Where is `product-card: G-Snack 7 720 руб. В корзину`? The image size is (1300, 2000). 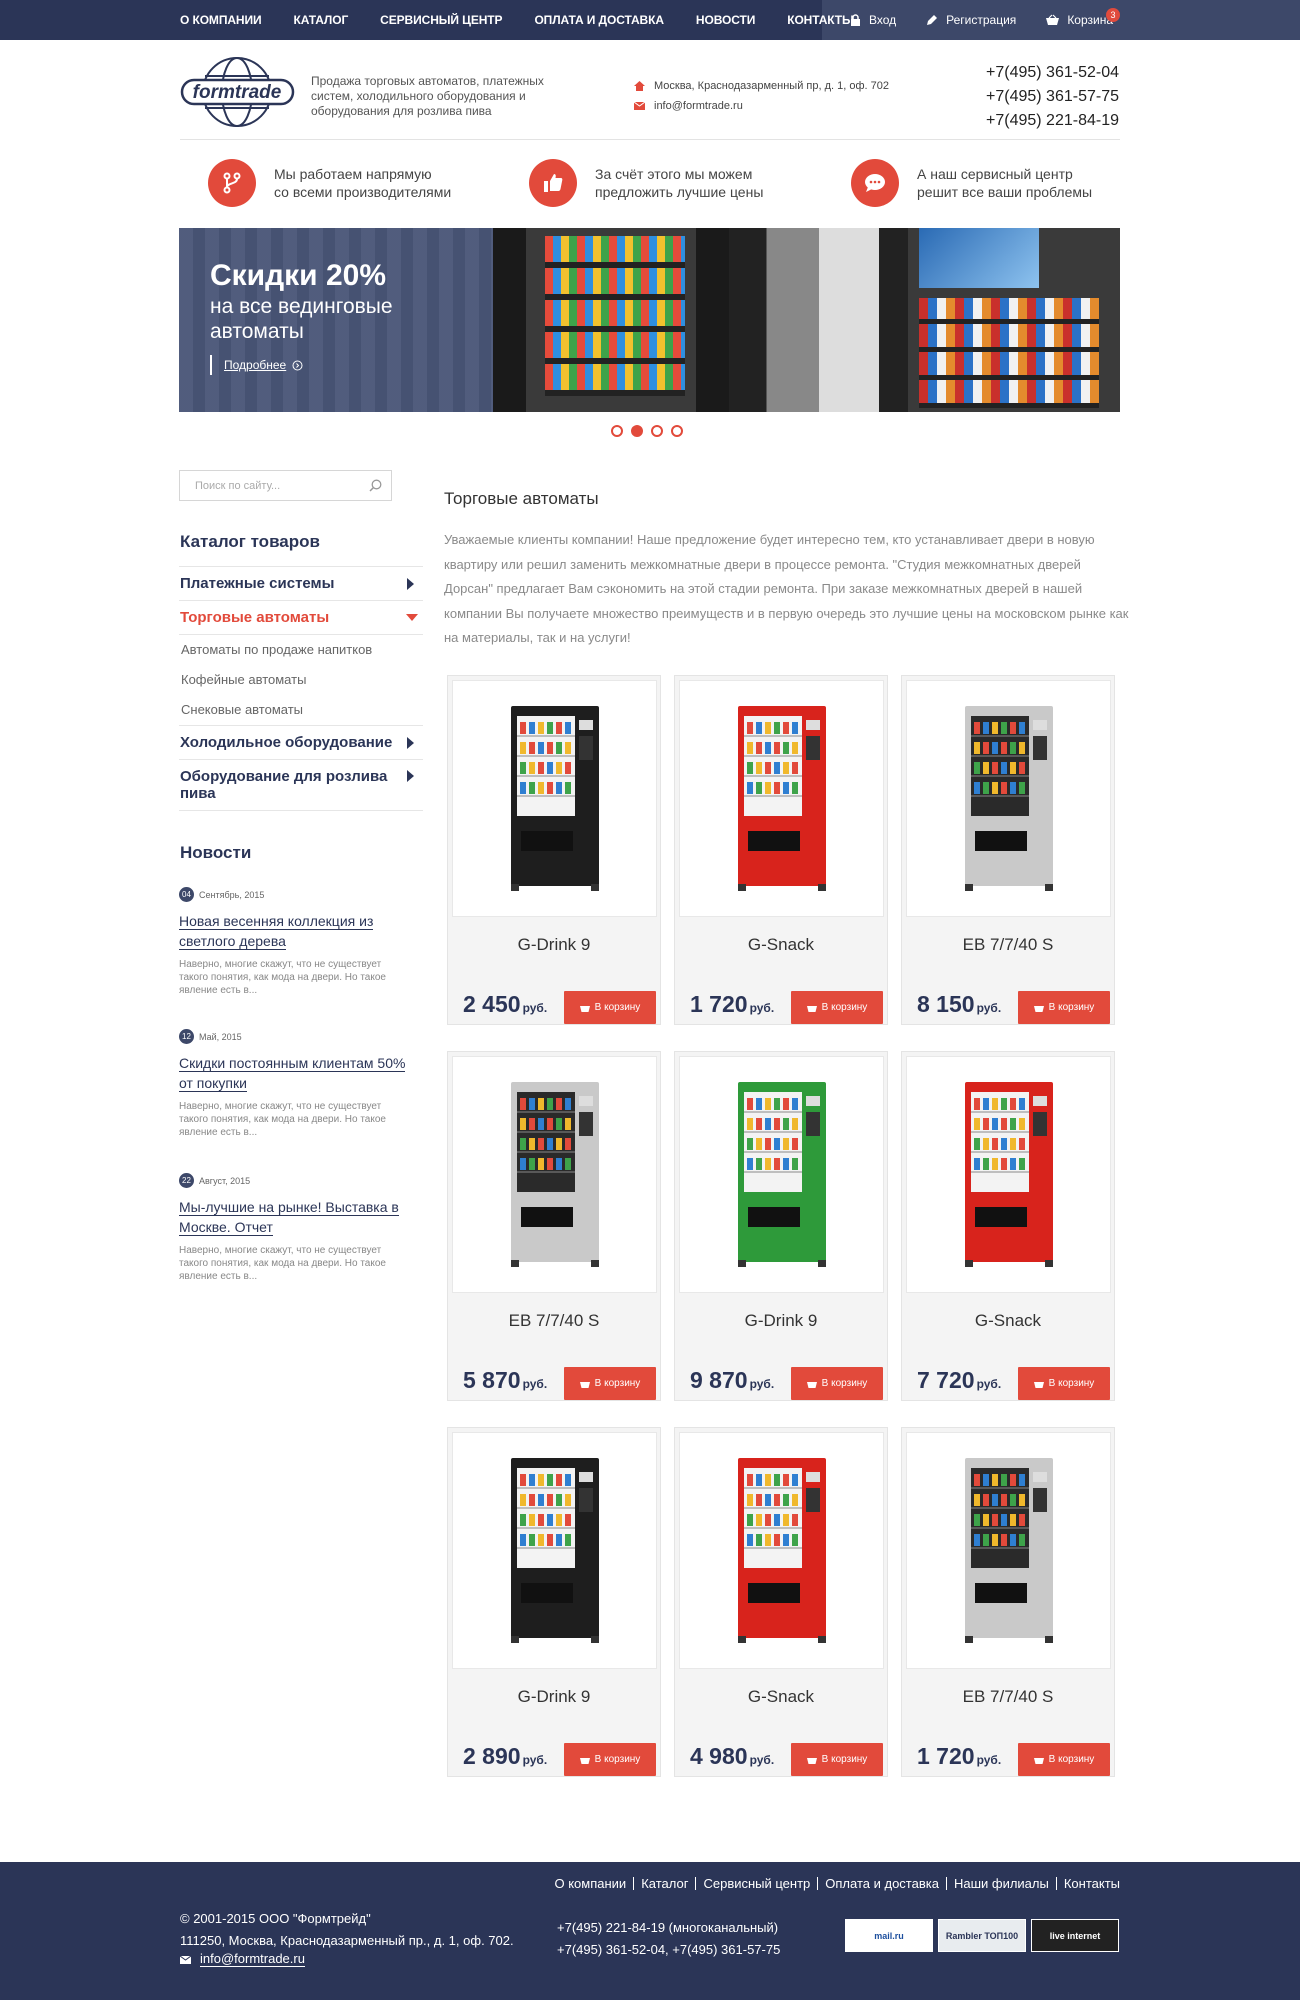 product-card: G-Snack 7 720 руб. В корзину is located at coordinates (1008, 1226).